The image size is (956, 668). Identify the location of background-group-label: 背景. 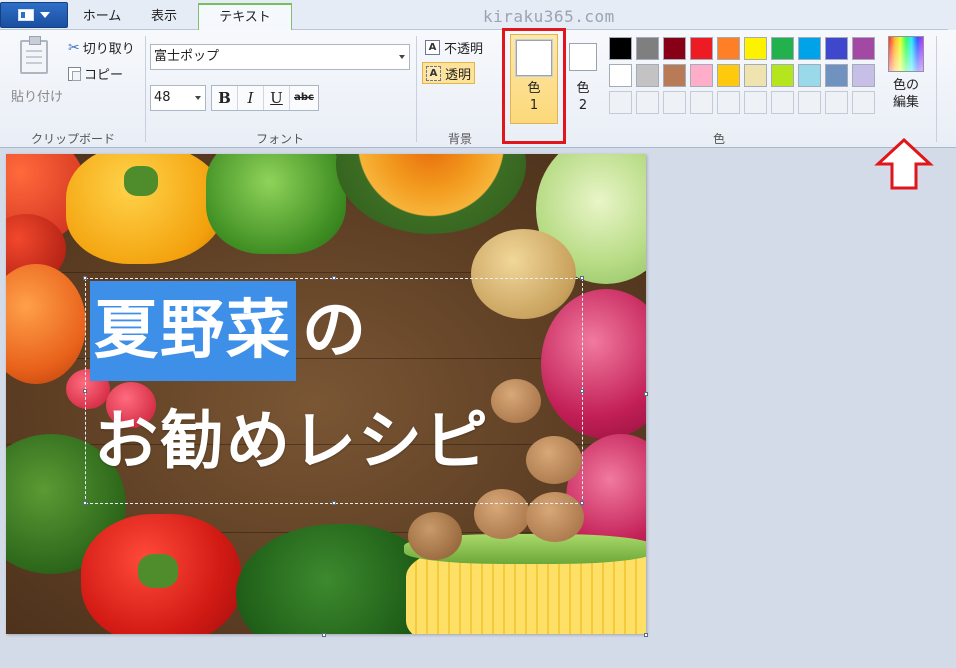
(459, 139).